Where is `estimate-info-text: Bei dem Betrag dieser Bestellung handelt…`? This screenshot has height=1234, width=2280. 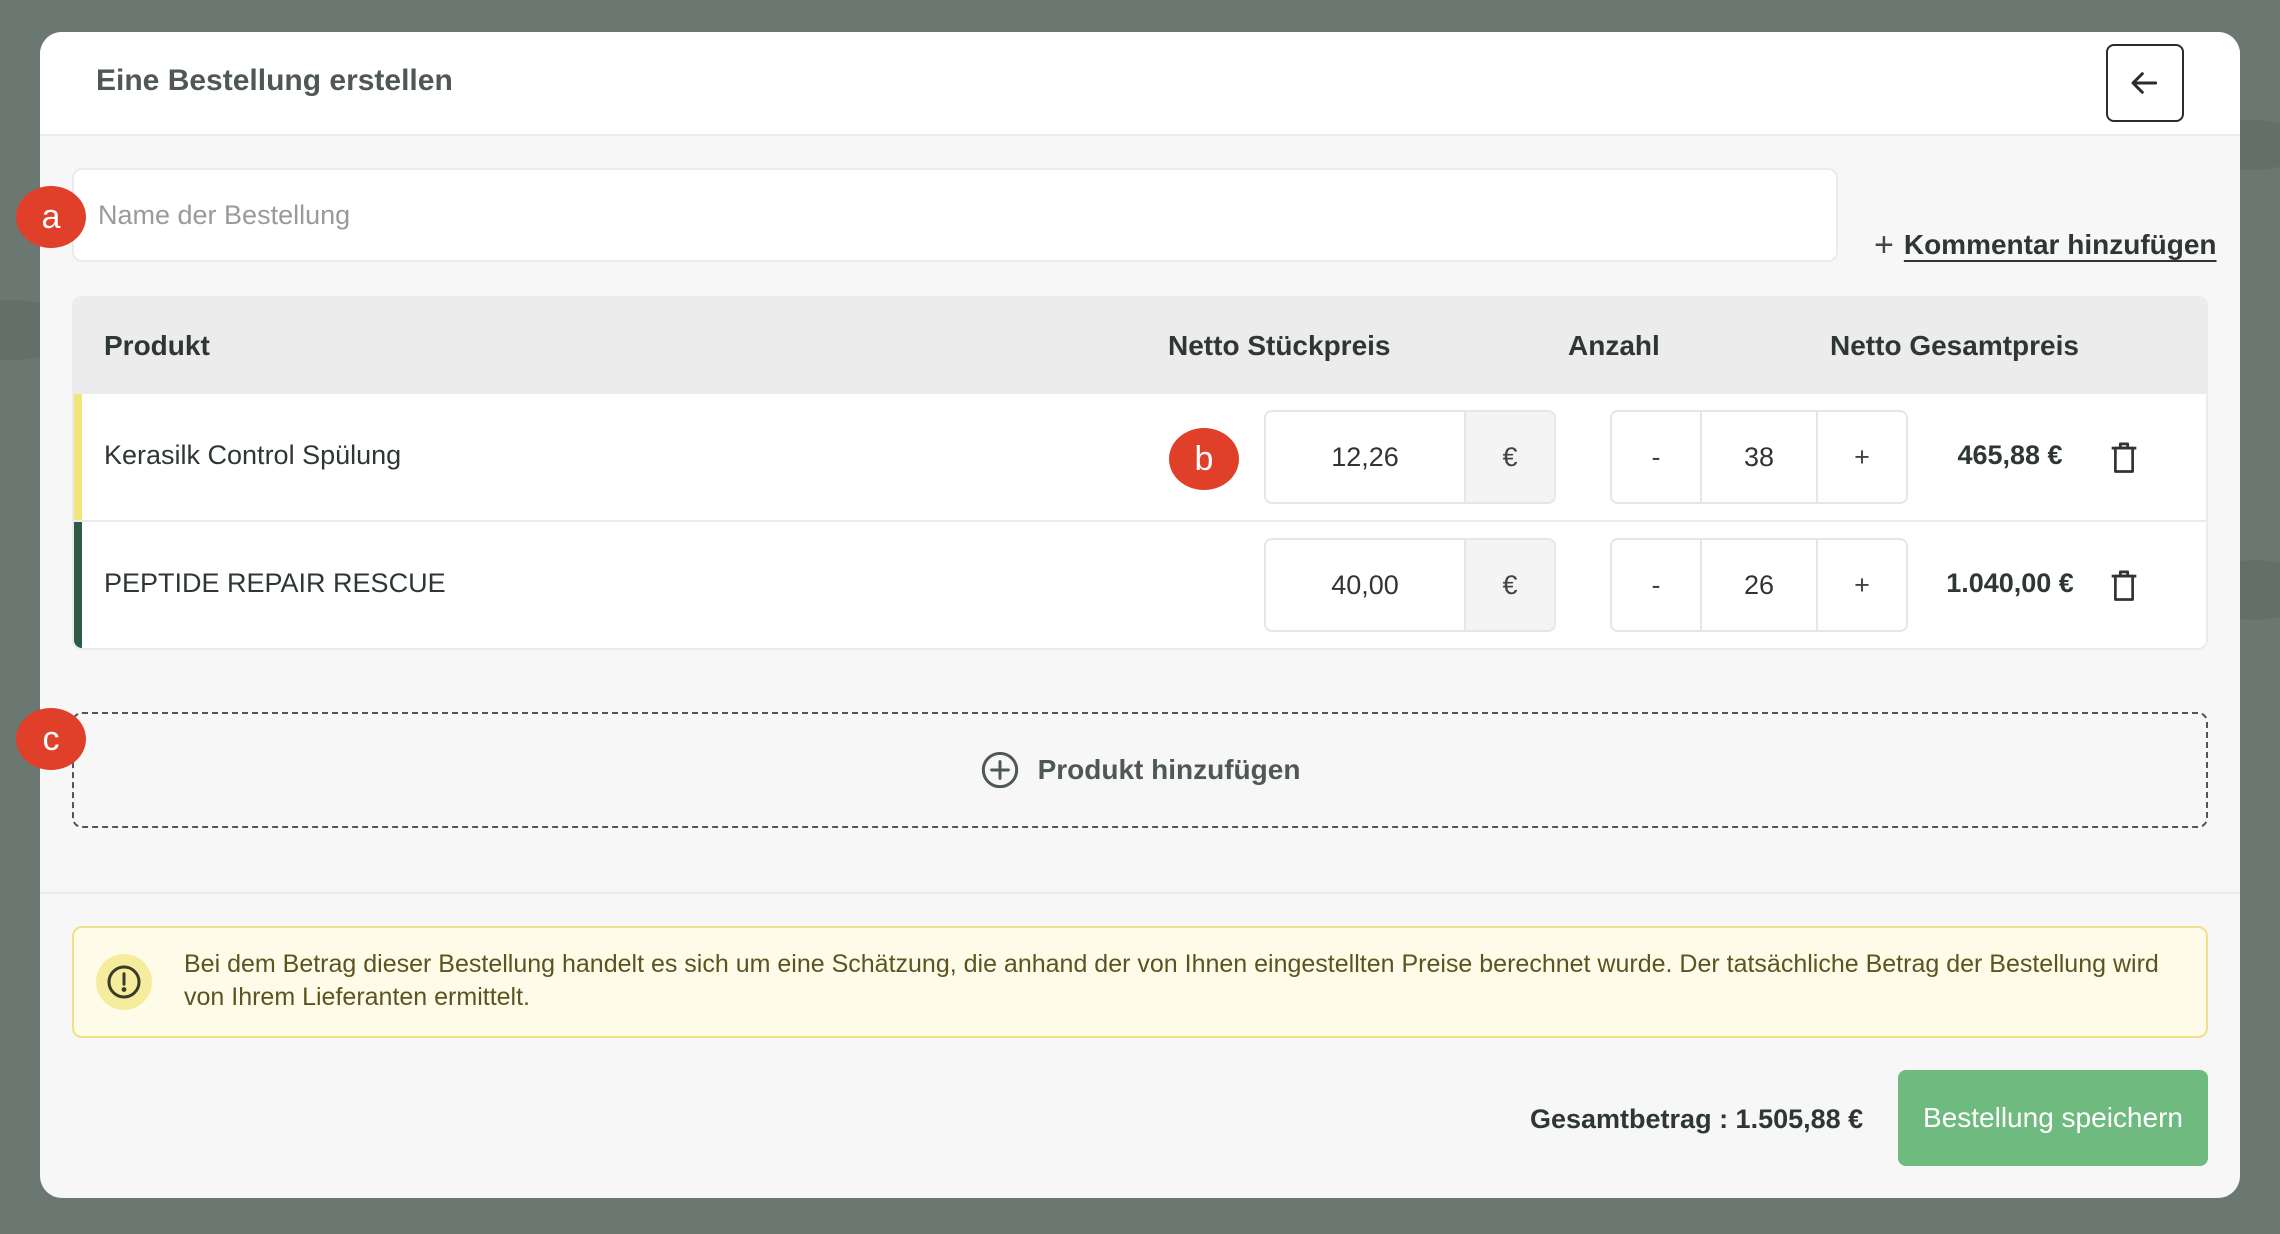 estimate-info-text: Bei dem Betrag dieser Bestellung handelt… is located at coordinates (1171, 980).